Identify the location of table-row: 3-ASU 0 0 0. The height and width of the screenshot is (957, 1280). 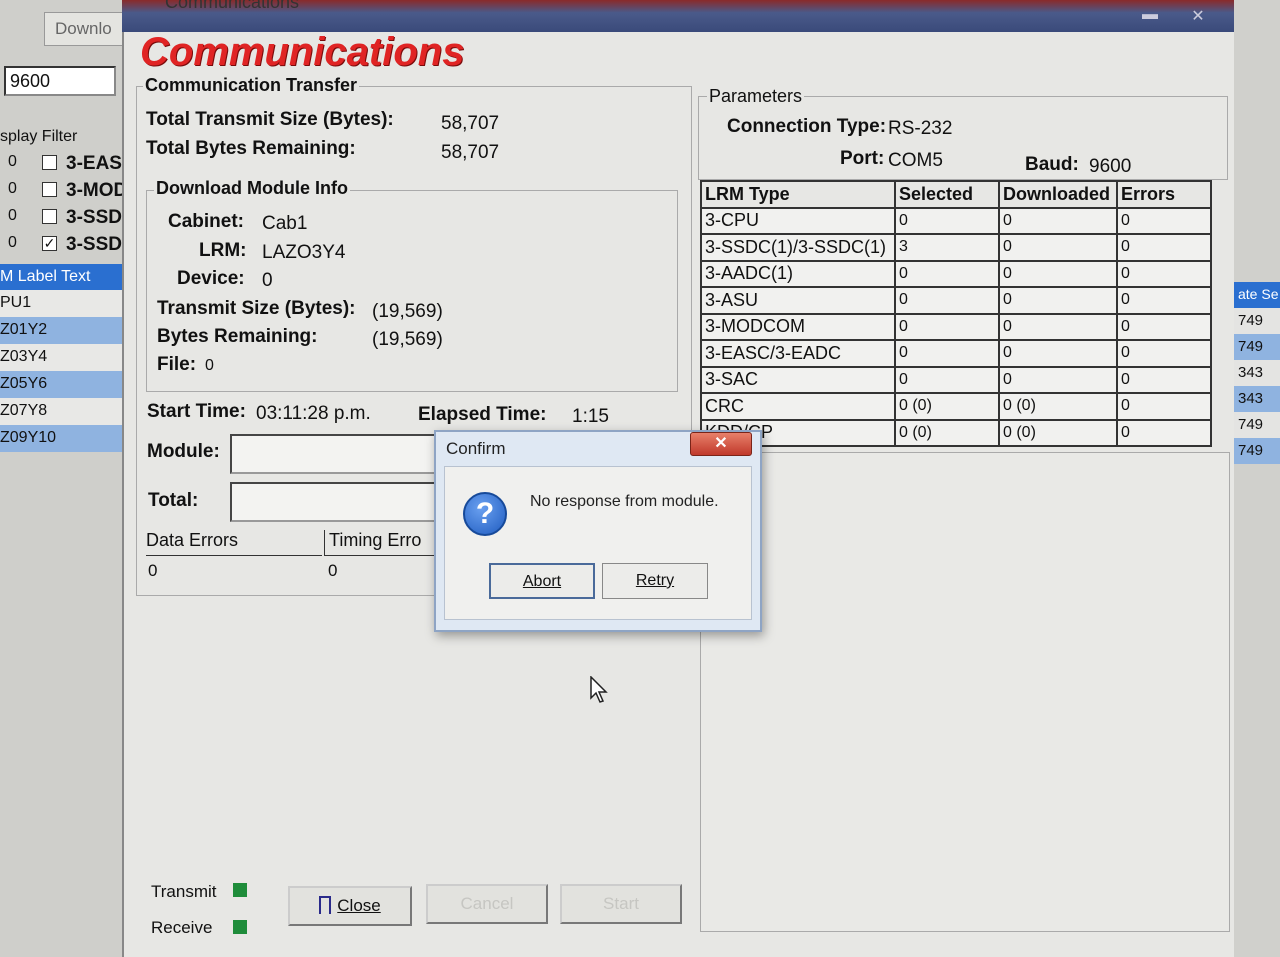
(956, 300).